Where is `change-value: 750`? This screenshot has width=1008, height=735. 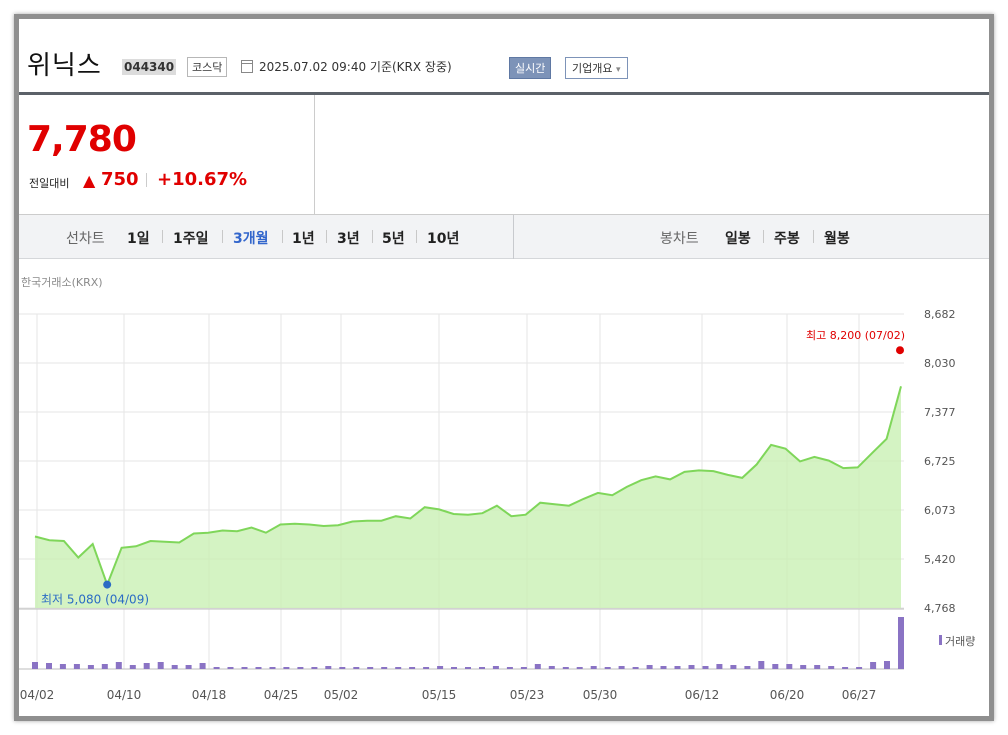 change-value: 750 is located at coordinates (120, 179).